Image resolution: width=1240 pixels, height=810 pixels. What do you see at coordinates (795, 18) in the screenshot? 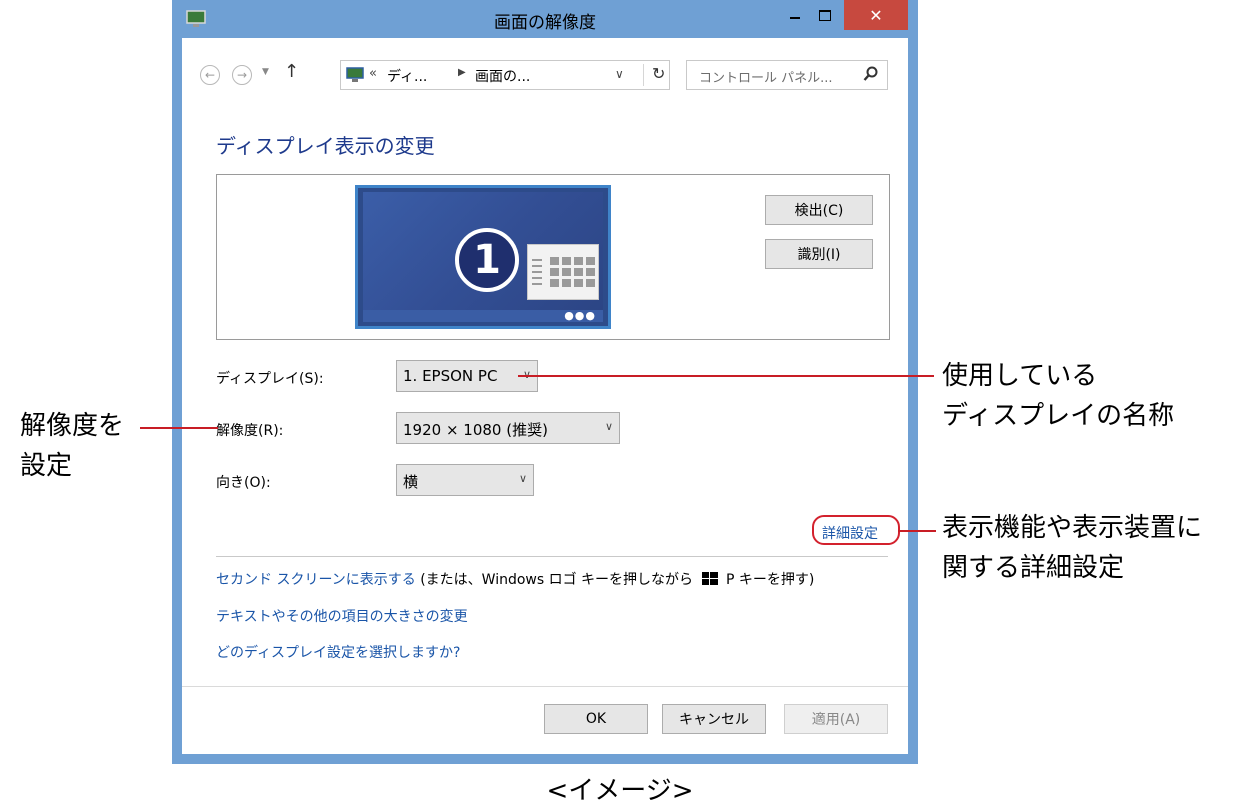
I see `minimize-icon` at bounding box center [795, 18].